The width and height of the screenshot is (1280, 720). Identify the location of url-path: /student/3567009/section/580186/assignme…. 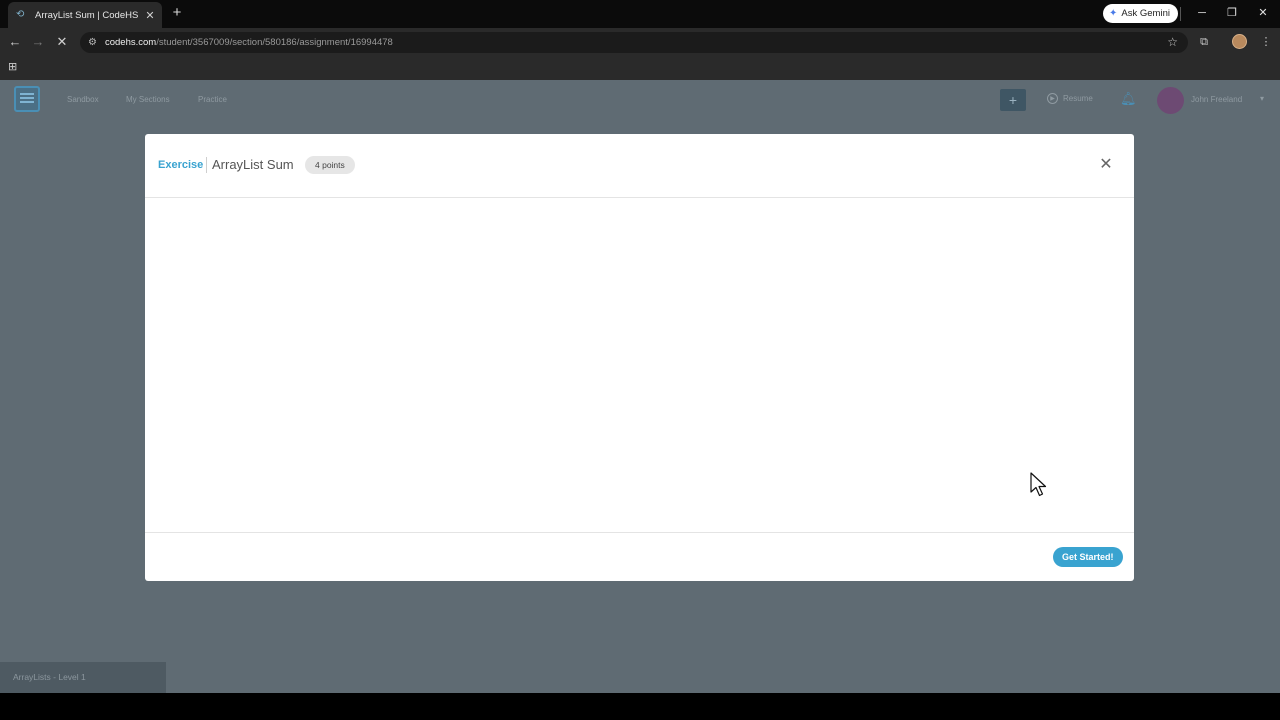
(274, 42).